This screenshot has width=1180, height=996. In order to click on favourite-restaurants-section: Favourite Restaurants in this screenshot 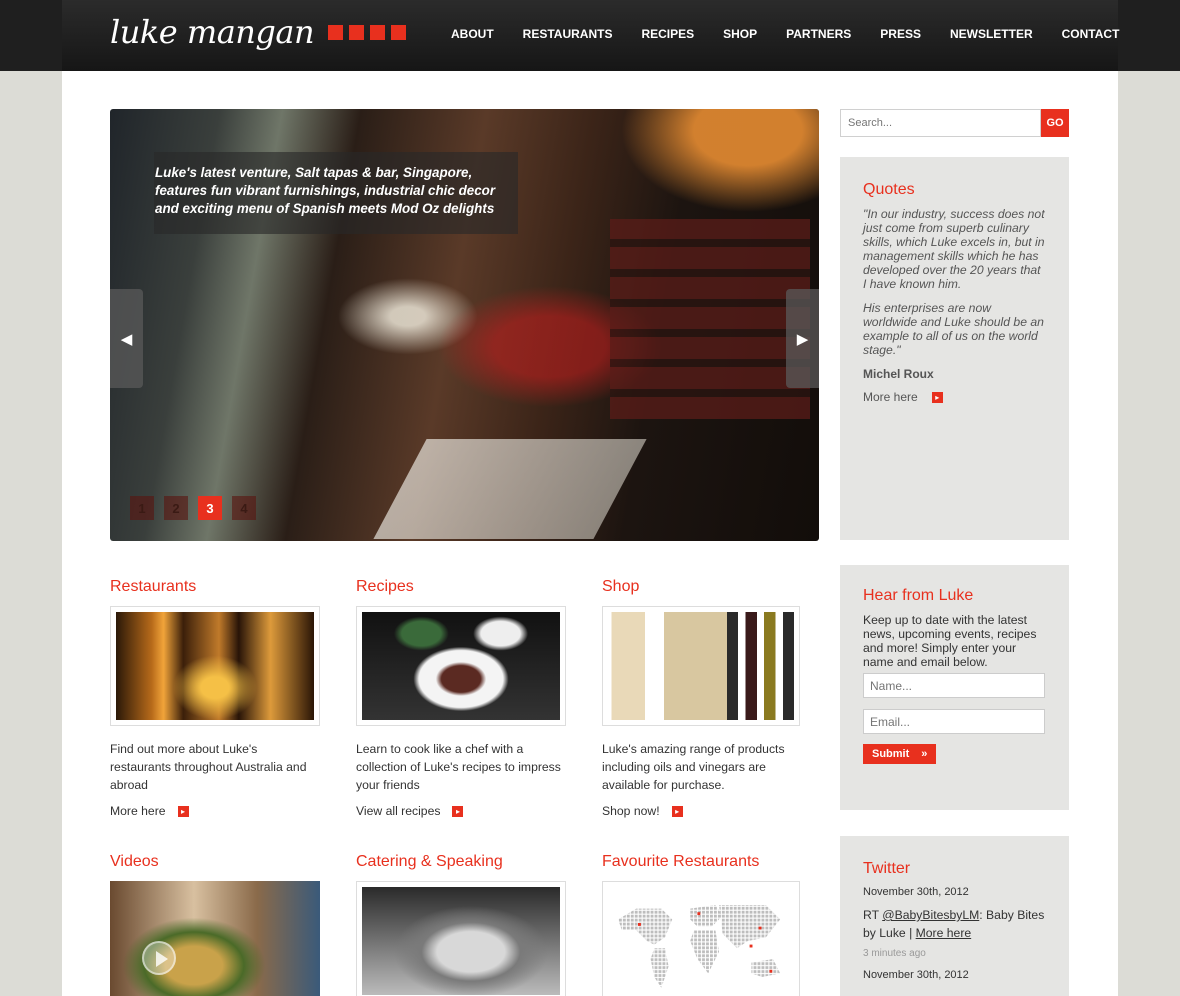, I will do `click(717, 924)`.